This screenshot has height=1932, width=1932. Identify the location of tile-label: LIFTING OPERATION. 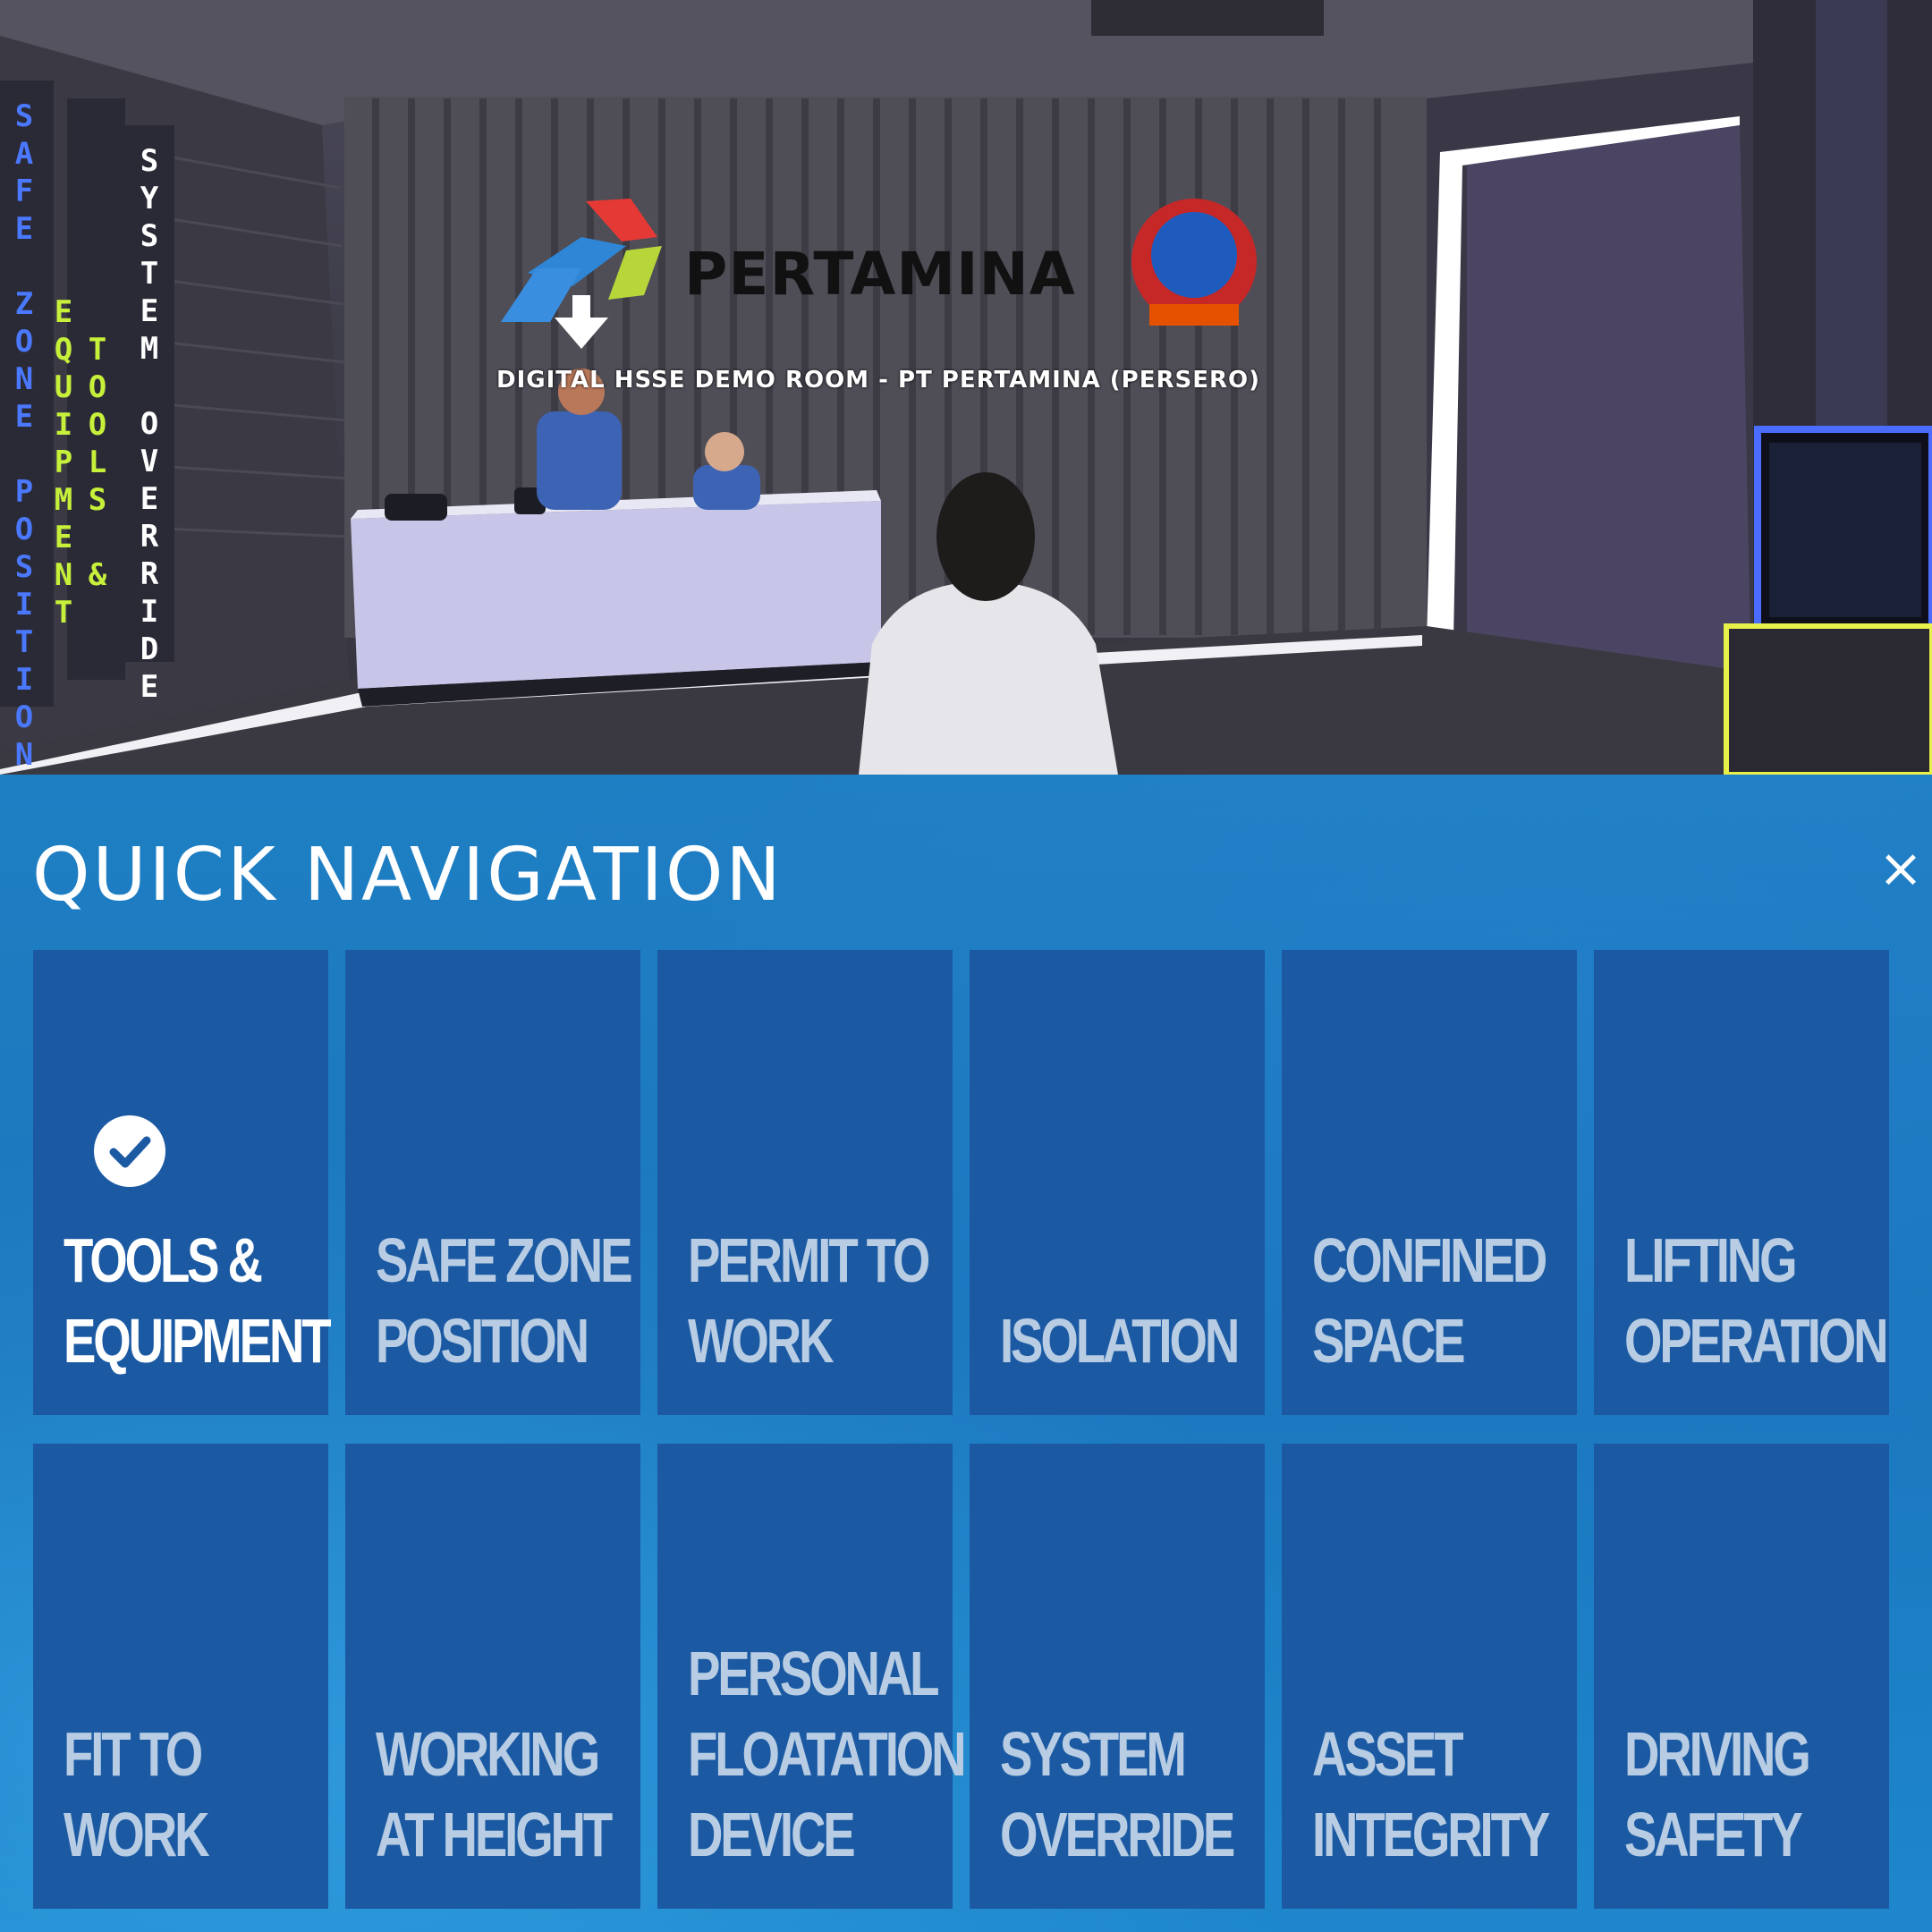
(1756, 1300).